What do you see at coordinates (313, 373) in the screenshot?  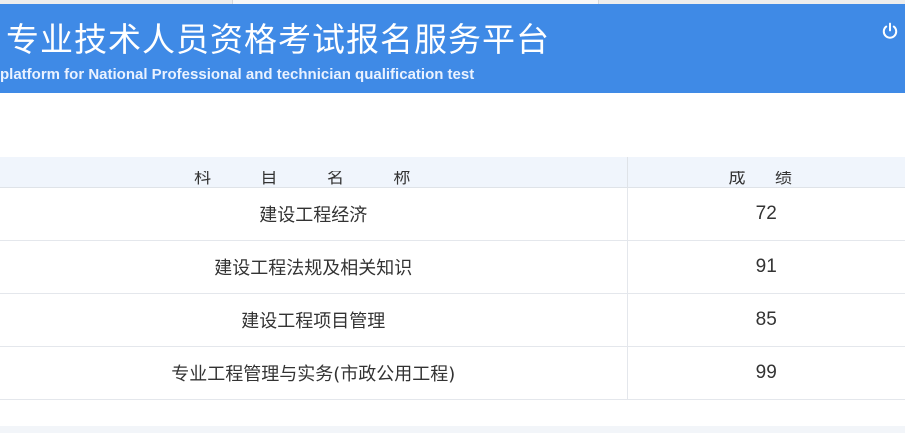 I see `subject-cell: 专业工程管理与实务(市政公用工程)` at bounding box center [313, 373].